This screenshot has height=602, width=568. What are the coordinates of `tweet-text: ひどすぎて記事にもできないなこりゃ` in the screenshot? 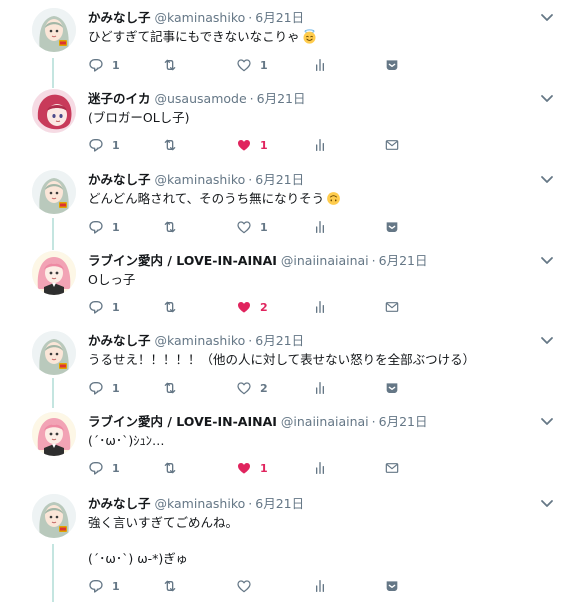 It's located at (202, 37).